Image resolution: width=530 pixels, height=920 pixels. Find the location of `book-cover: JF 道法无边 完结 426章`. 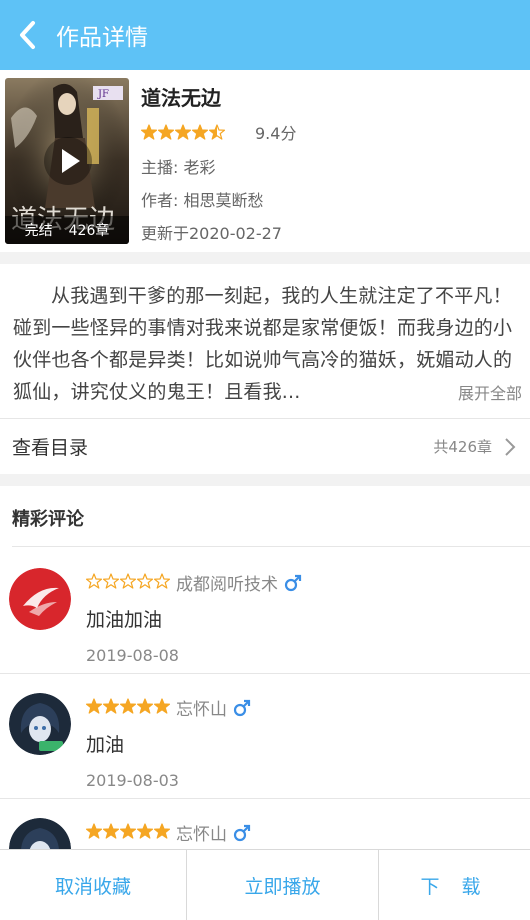

book-cover: JF 道法无边 完结 426章 is located at coordinates (67, 161).